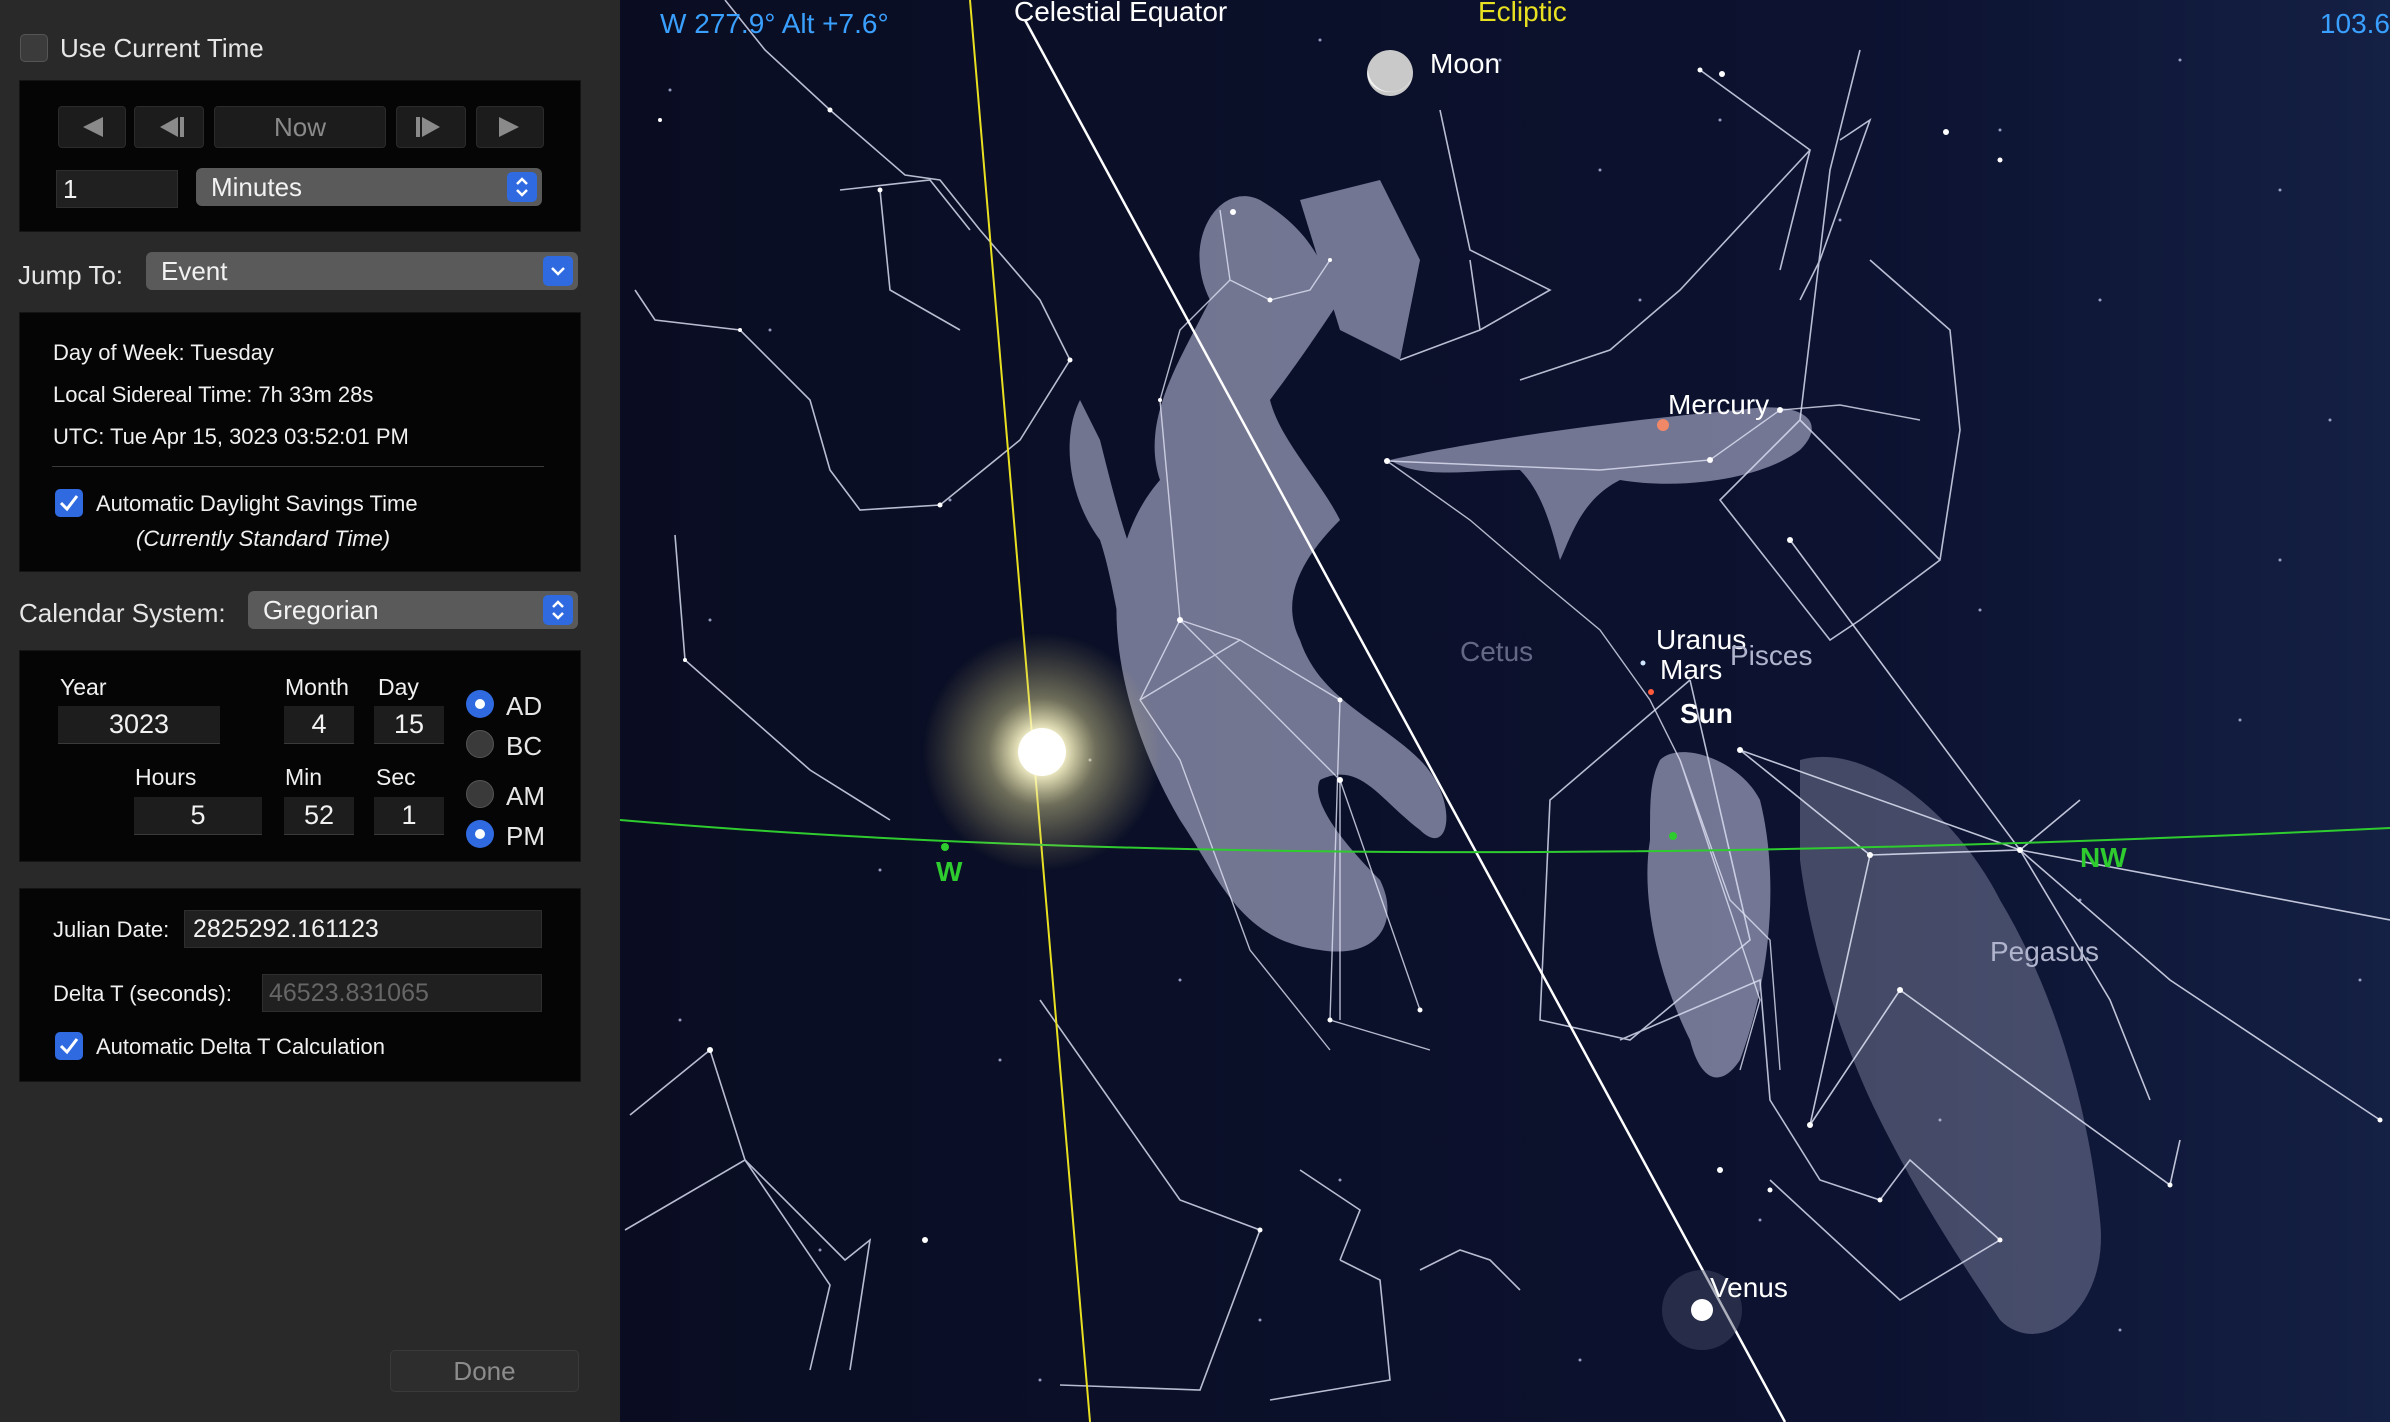  What do you see at coordinates (480, 704) in the screenshot?
I see `ad-radio` at bounding box center [480, 704].